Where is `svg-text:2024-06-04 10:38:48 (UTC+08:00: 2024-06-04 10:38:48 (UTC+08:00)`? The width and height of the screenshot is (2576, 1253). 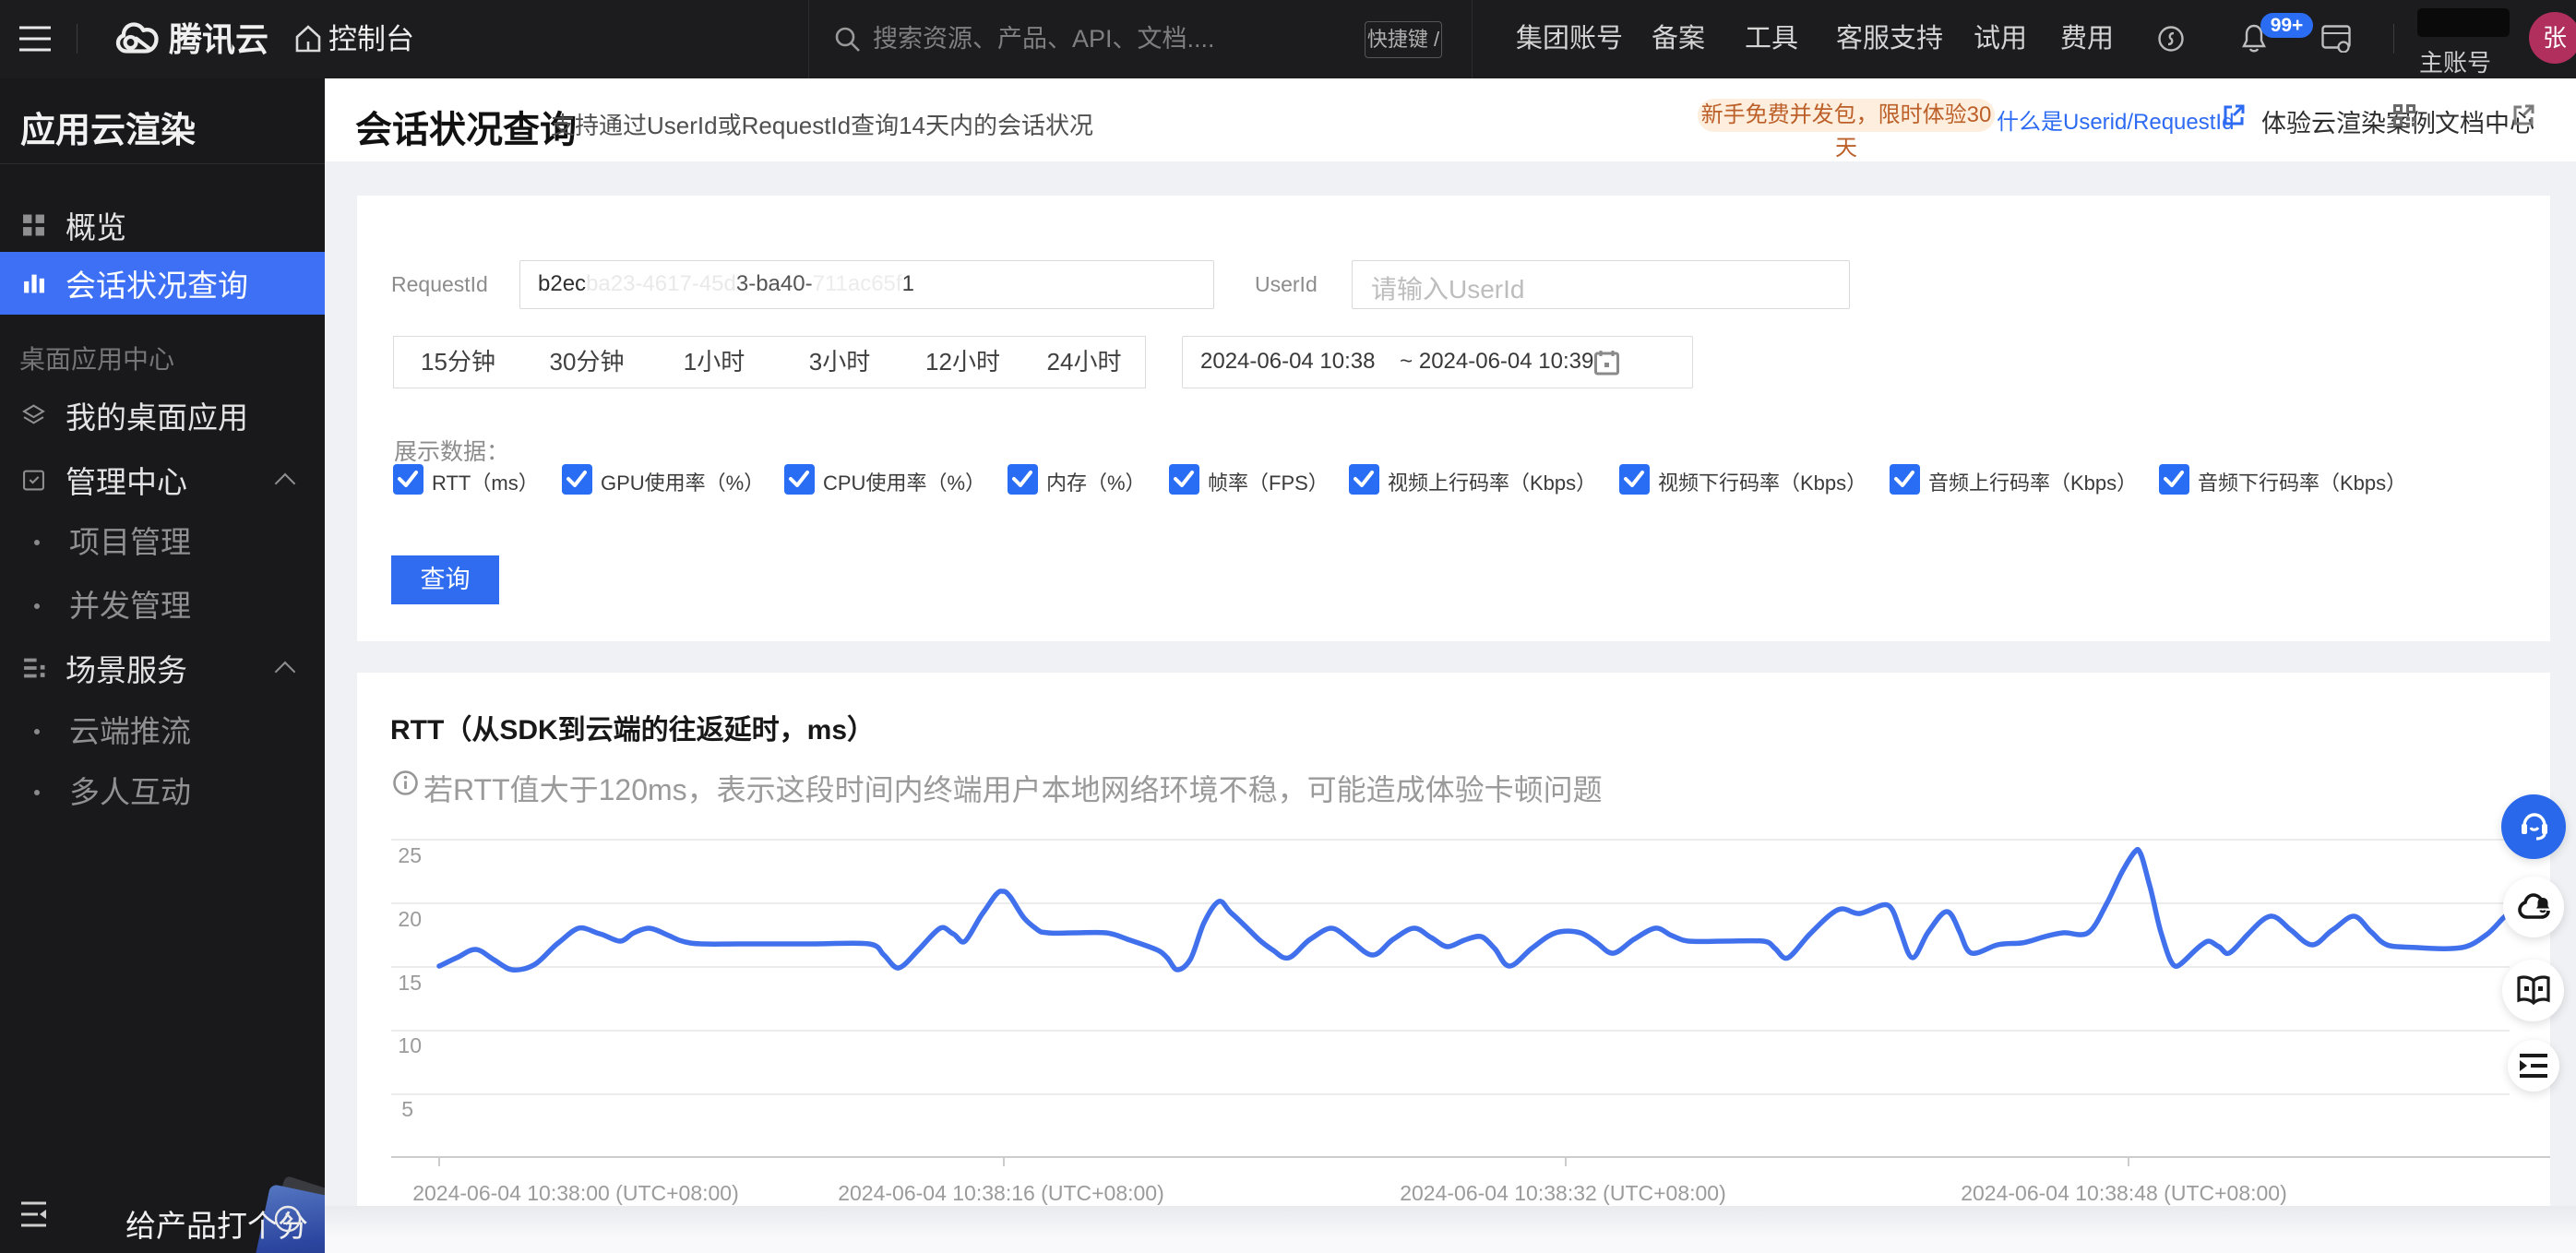 svg-text:2024-06-04 10:38:48 (UTC+08:00: 2024-06-04 10:38:48 (UTC+08:00) is located at coordinates (2124, 1193).